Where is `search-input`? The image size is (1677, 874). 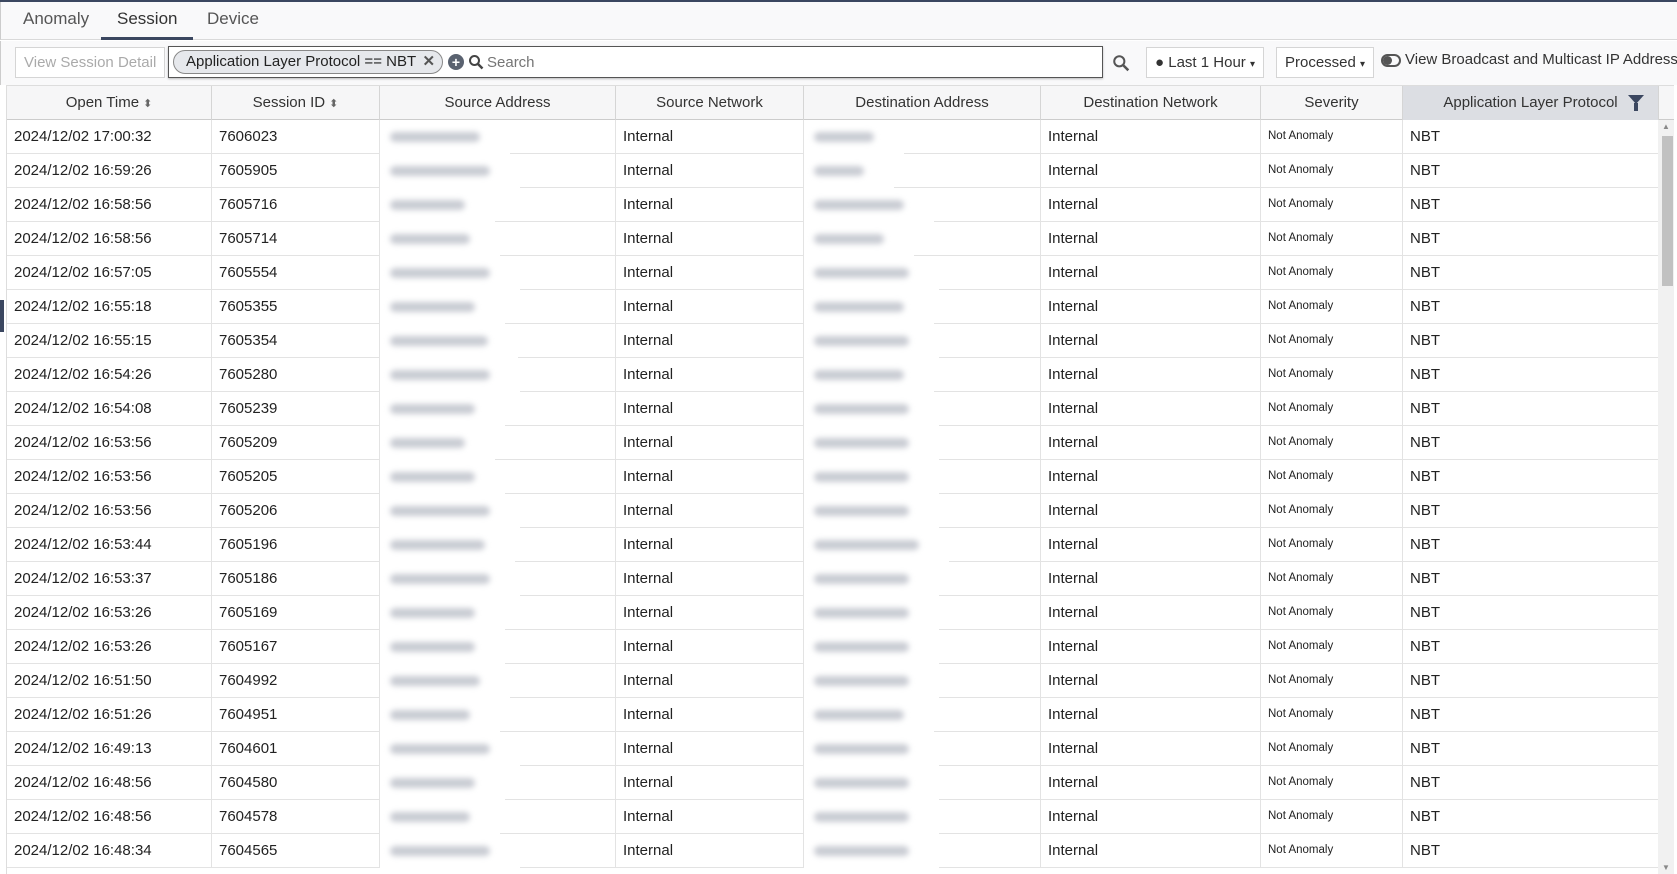 search-input is located at coordinates (787, 62).